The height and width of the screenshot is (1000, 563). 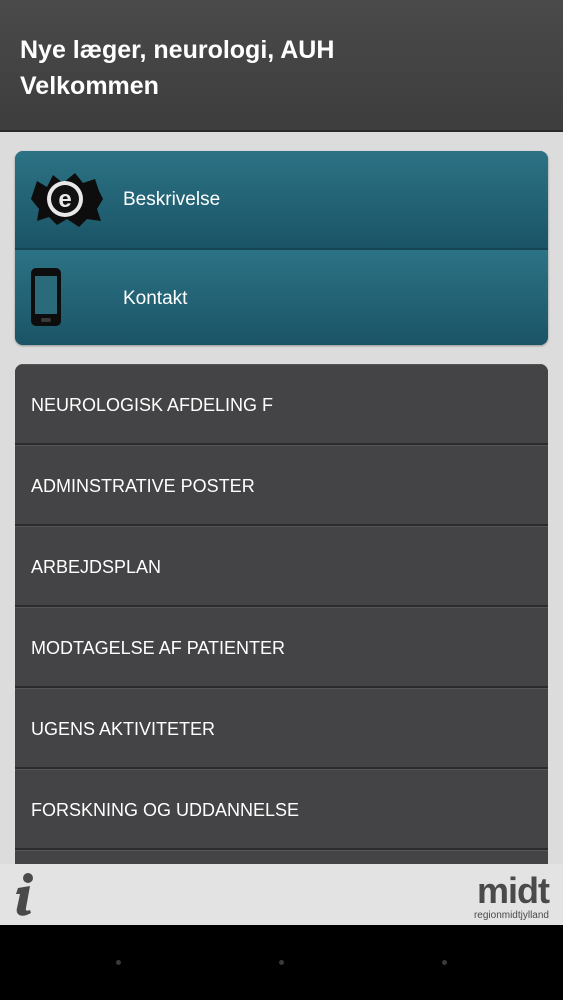 What do you see at coordinates (89, 86) in the screenshot?
I see `page-subtitle: Velkommen` at bounding box center [89, 86].